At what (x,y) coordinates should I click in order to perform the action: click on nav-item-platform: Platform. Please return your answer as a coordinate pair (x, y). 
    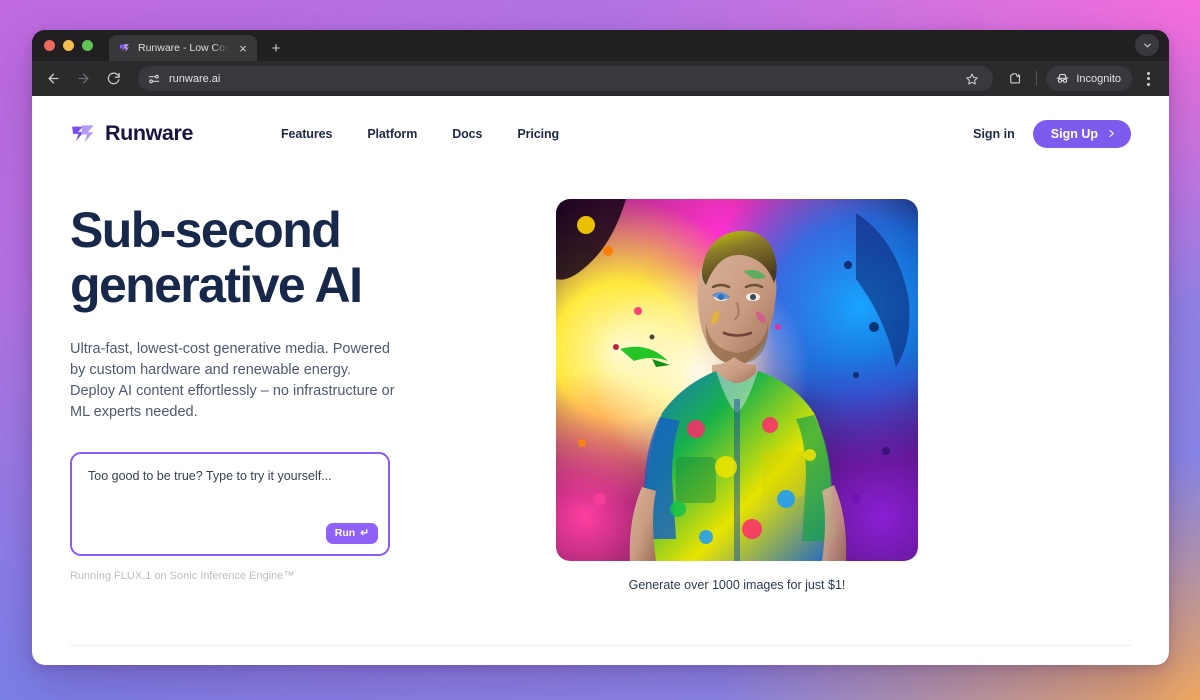
    Looking at the image, I should click on (392, 134).